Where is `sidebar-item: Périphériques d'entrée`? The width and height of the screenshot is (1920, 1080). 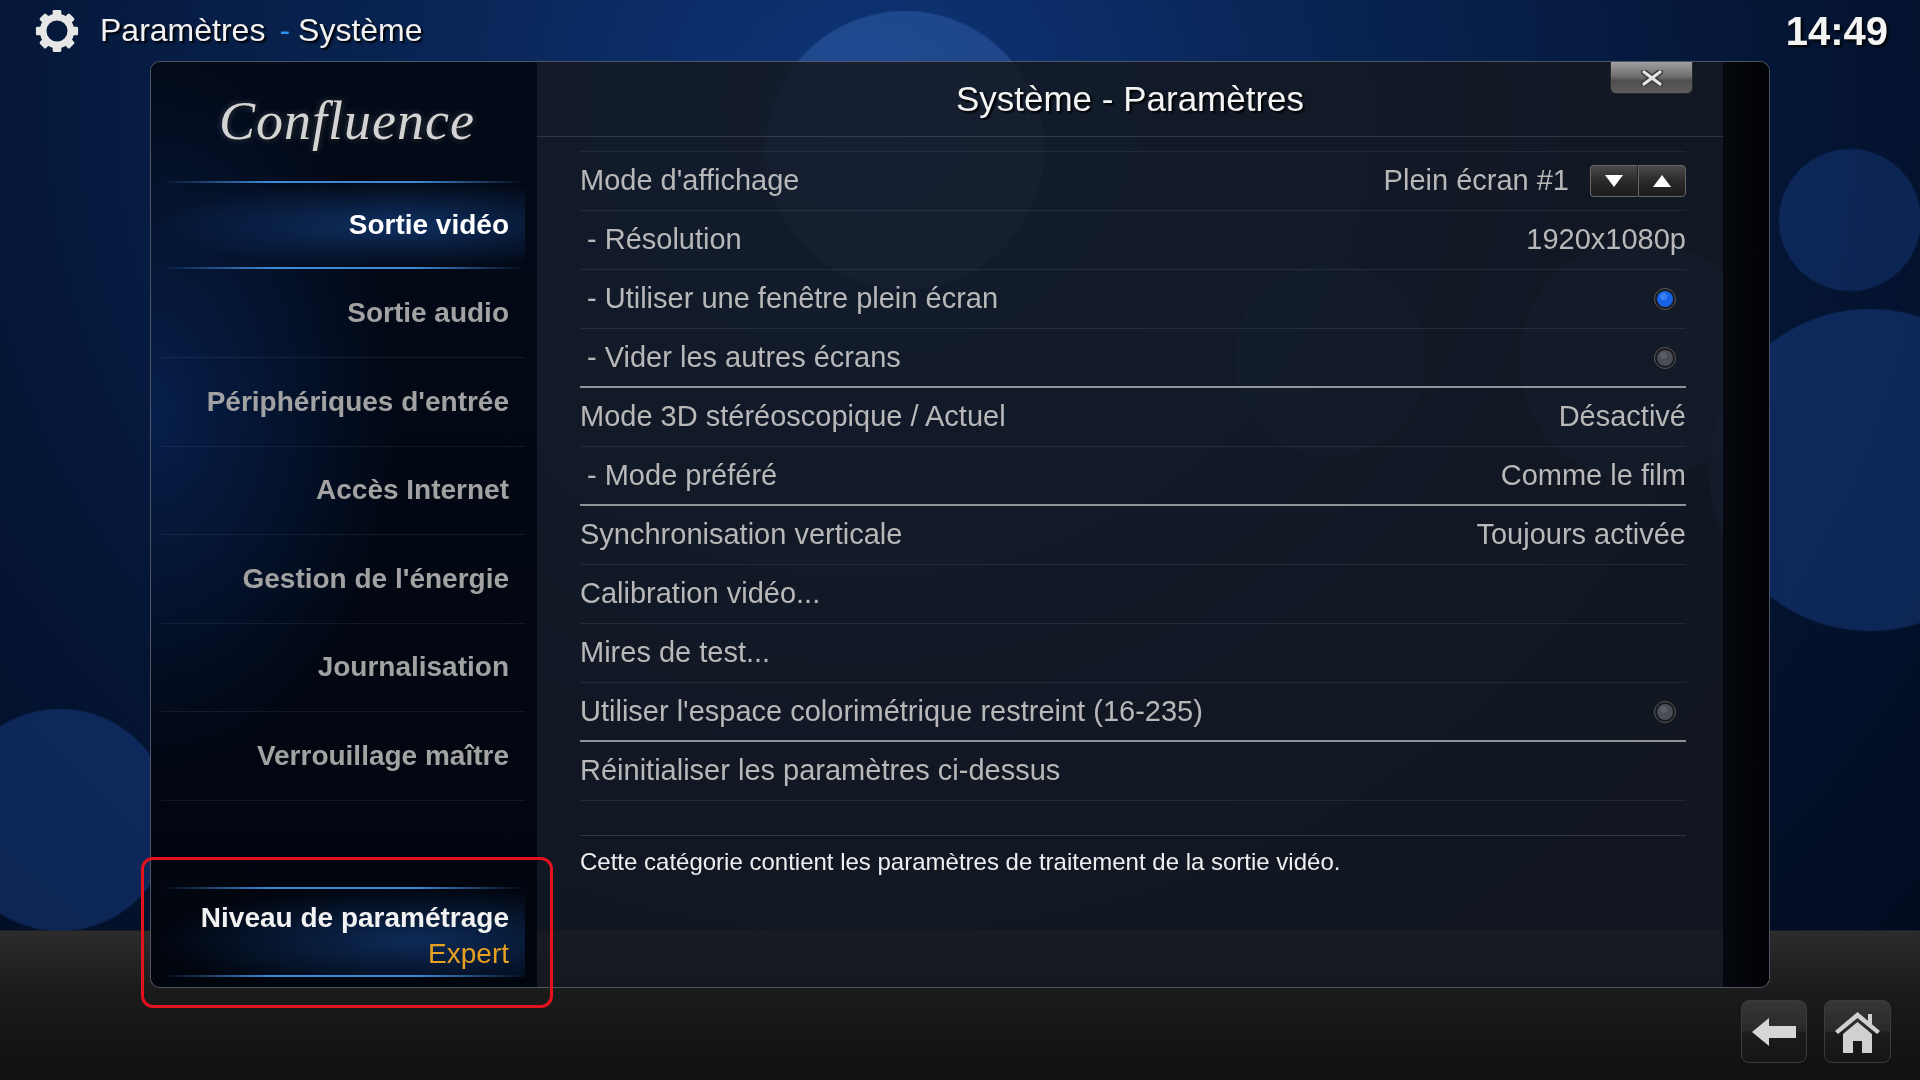
sidebar-item: Périphériques d'entrée is located at coordinates (343, 402).